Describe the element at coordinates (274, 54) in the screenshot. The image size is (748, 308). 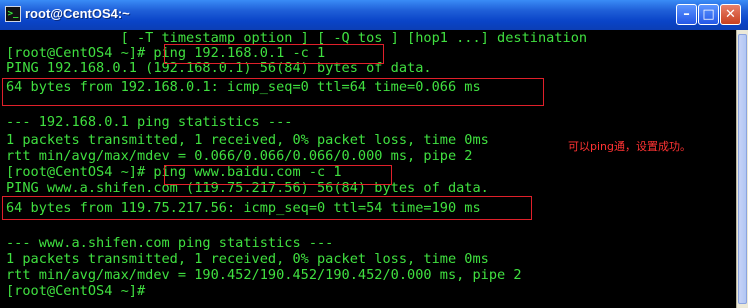
I see `highlight-ping-local-command` at that location.